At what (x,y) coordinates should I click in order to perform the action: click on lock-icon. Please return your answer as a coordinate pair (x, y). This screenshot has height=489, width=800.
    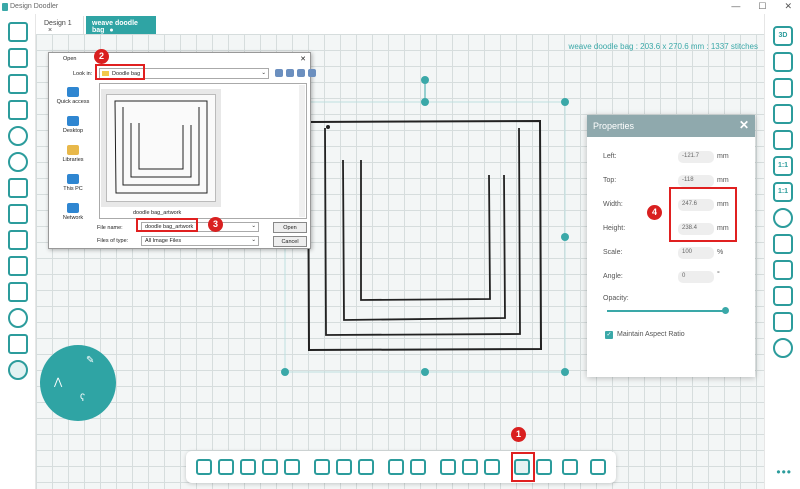
    Looking at the image, I should click on (783, 244).